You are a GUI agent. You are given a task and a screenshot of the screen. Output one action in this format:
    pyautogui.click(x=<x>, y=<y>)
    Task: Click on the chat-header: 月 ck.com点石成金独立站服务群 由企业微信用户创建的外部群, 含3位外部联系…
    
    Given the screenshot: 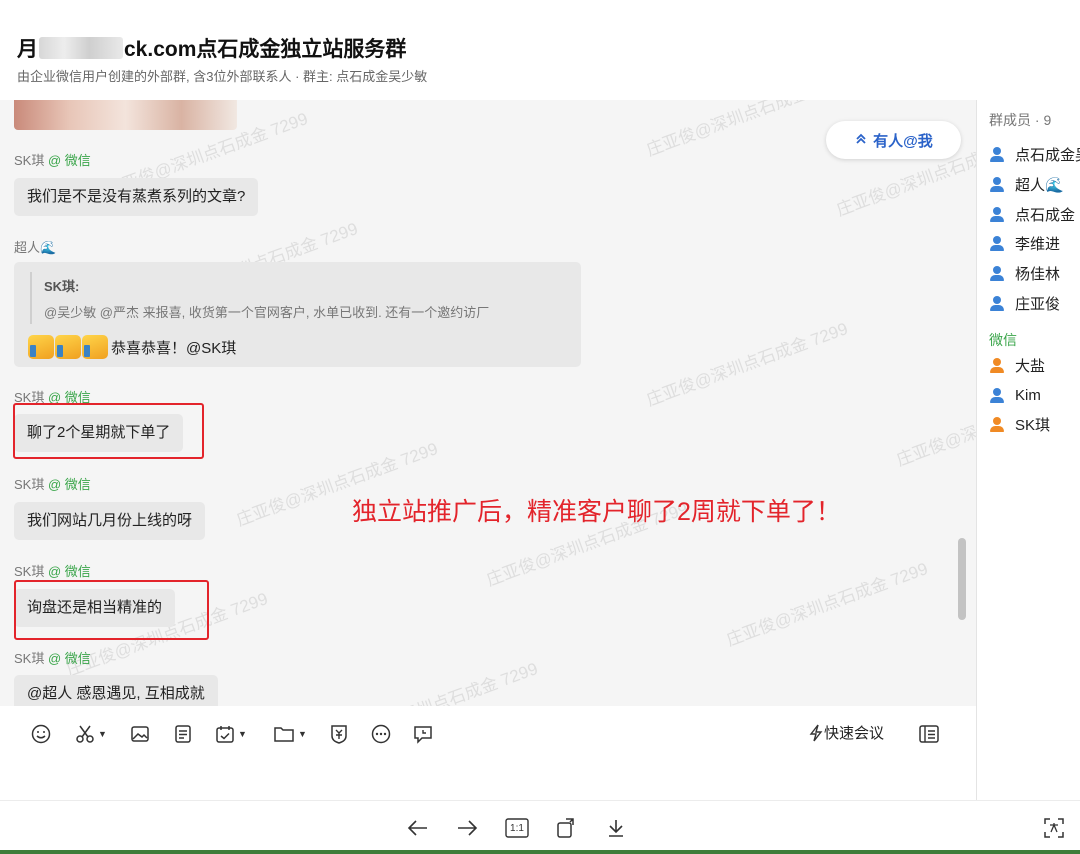 What is the action you would take?
    pyautogui.click(x=540, y=50)
    